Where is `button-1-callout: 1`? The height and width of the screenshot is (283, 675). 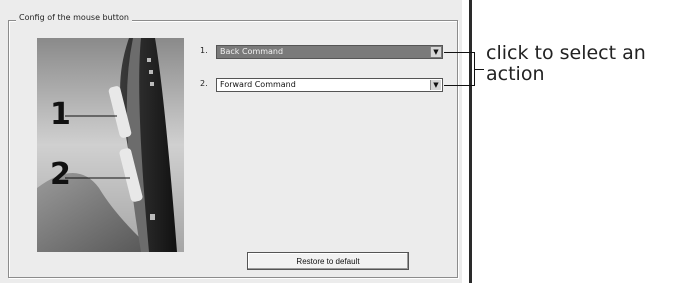
button-1-callout: 1 is located at coordinates (60, 114).